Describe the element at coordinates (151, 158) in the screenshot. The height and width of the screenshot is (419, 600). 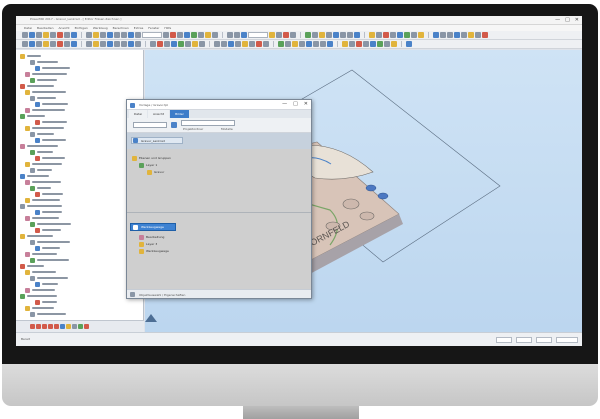
I see `tree-item: Ebenen und Gruppen` at that location.